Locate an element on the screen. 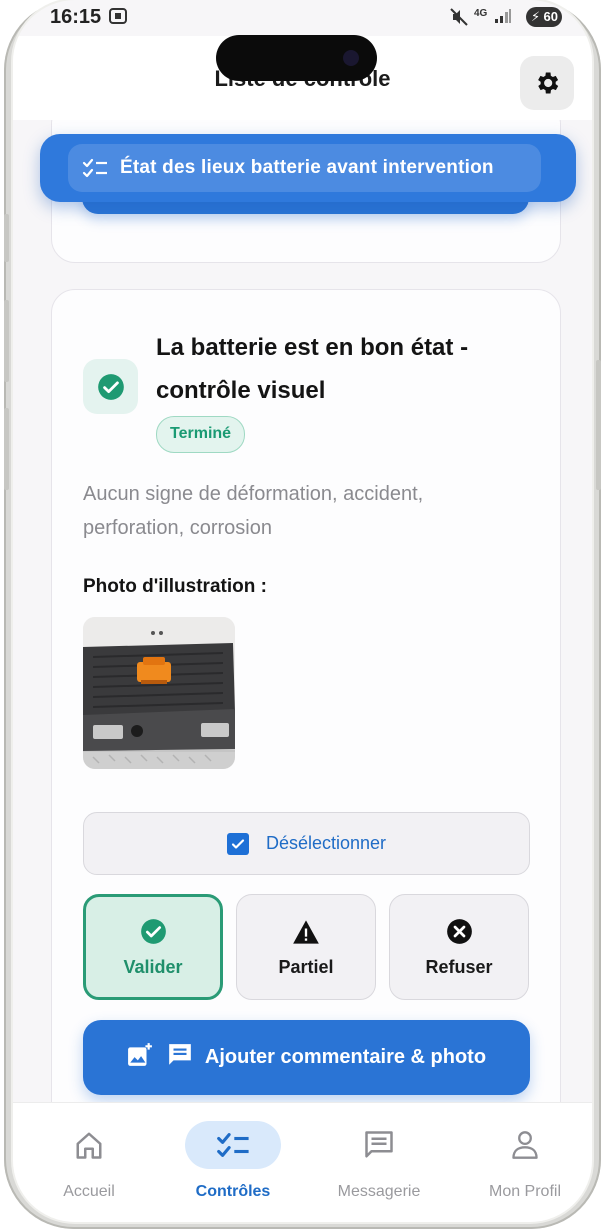  comment-icon is located at coordinates (180, 1057).